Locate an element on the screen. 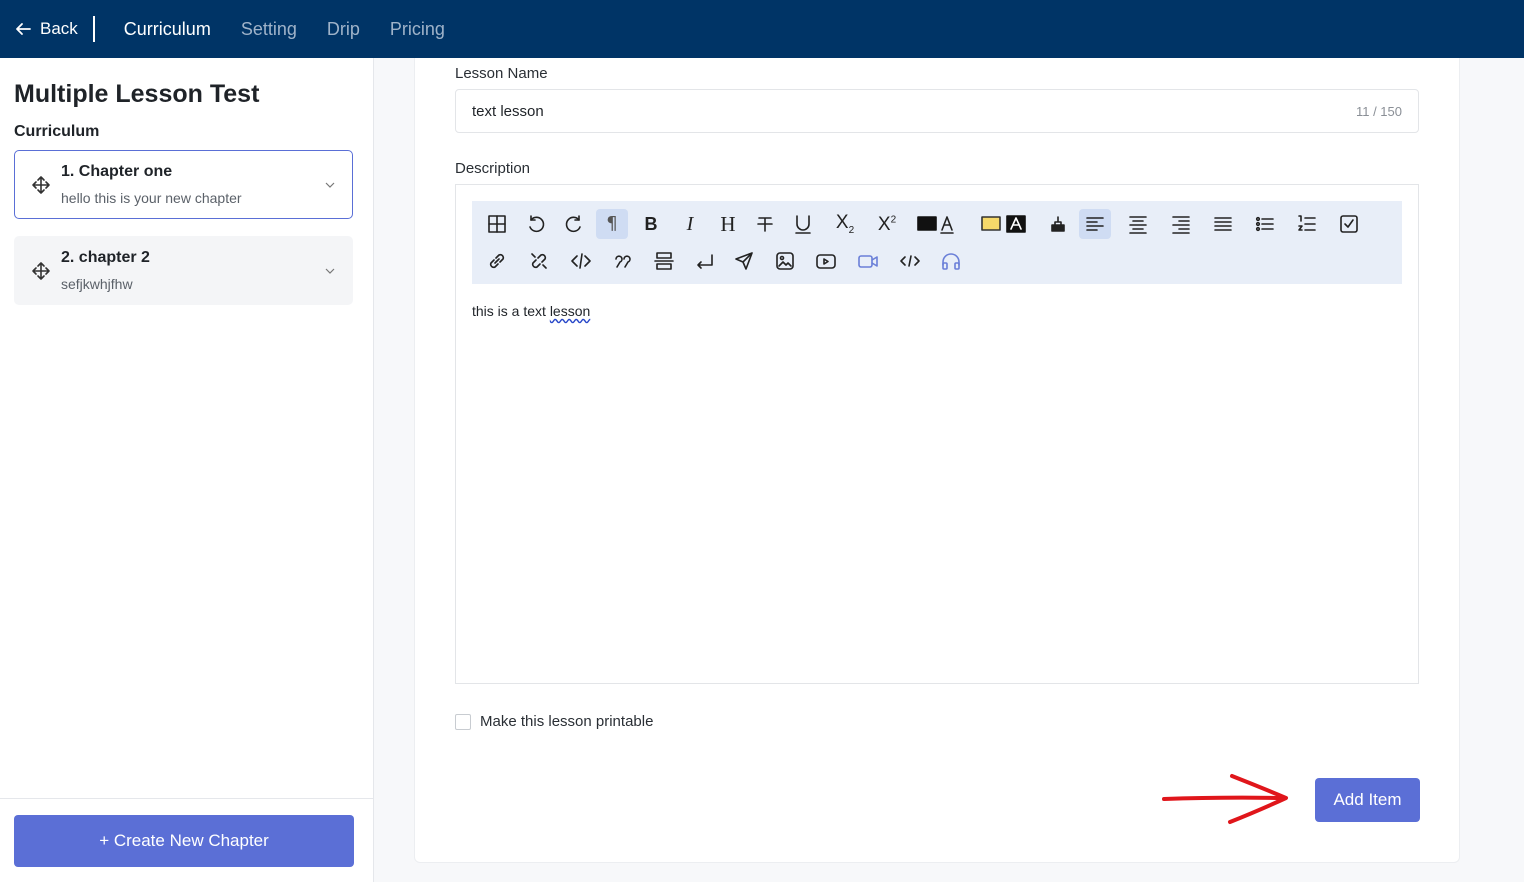  sidebar-divider is located at coordinates (186, 798).